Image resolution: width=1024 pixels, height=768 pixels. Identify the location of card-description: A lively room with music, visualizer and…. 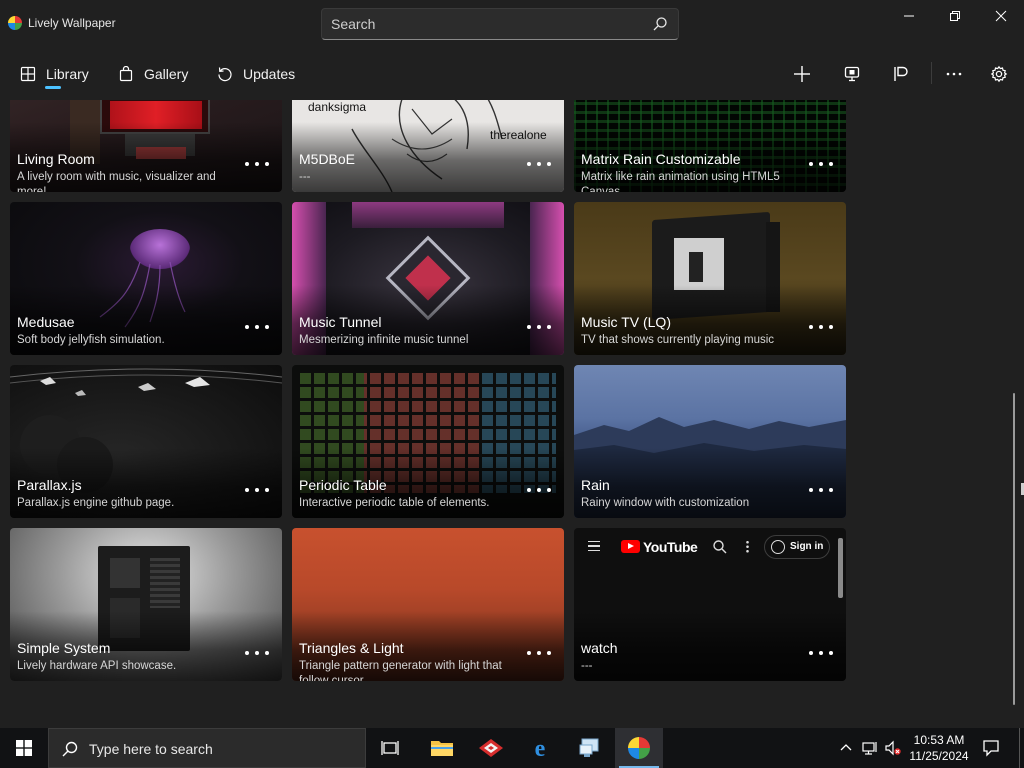
(116, 181).